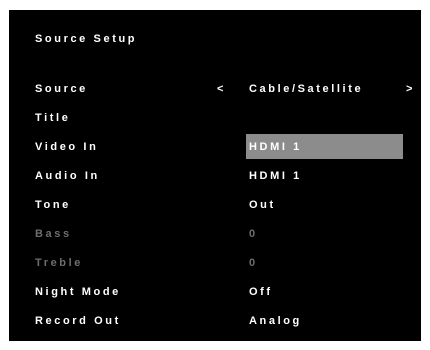  What do you see at coordinates (215, 89) in the screenshot?
I see `menu-row-source: Source < Cable/Satellite >` at bounding box center [215, 89].